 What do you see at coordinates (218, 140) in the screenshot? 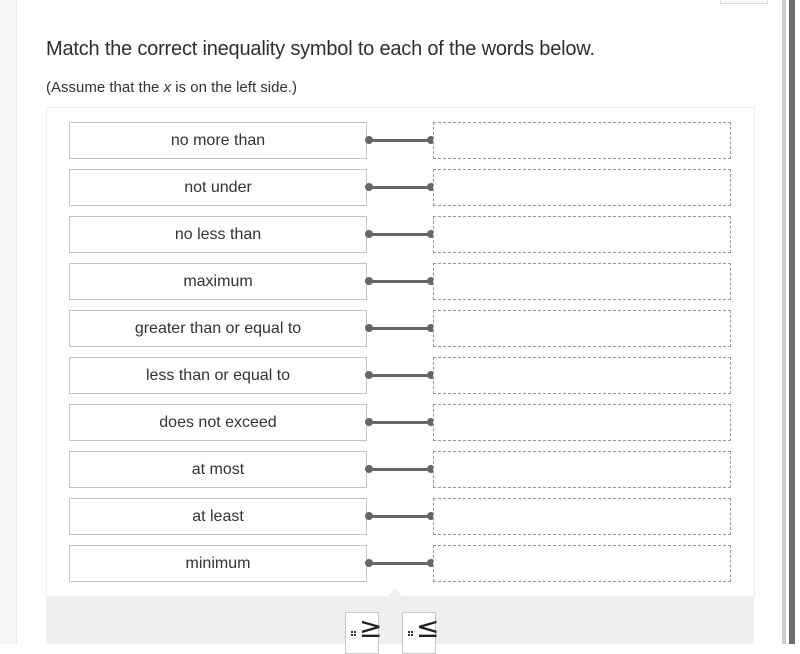
I see `term-box: no more than` at bounding box center [218, 140].